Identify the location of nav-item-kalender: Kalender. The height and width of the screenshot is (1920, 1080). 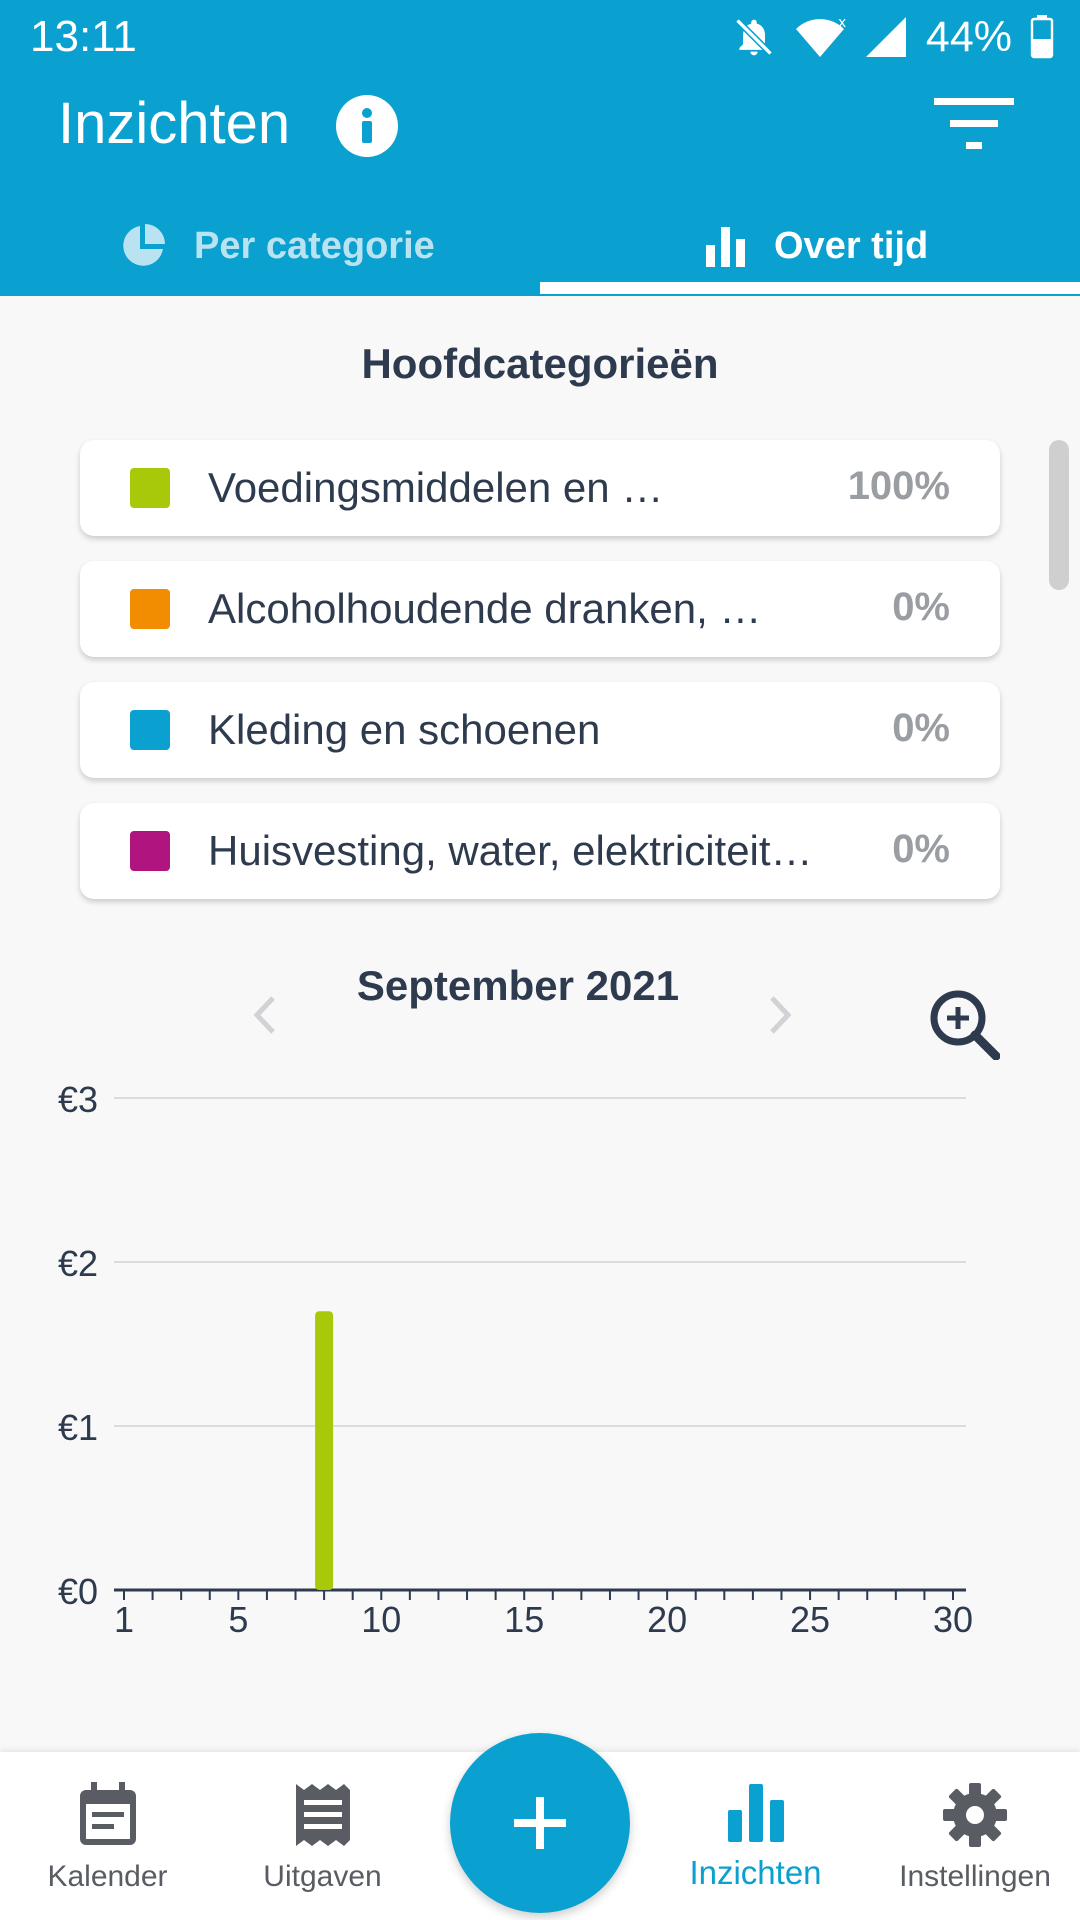
(107, 1836).